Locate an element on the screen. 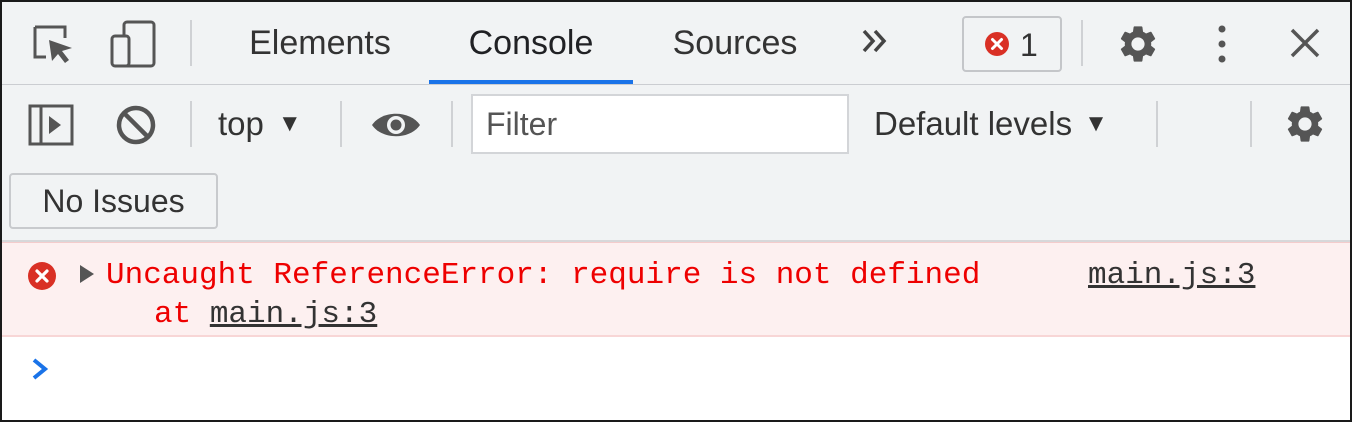 The height and width of the screenshot is (422, 1352). error-count: 1 is located at coordinates (1029, 45).